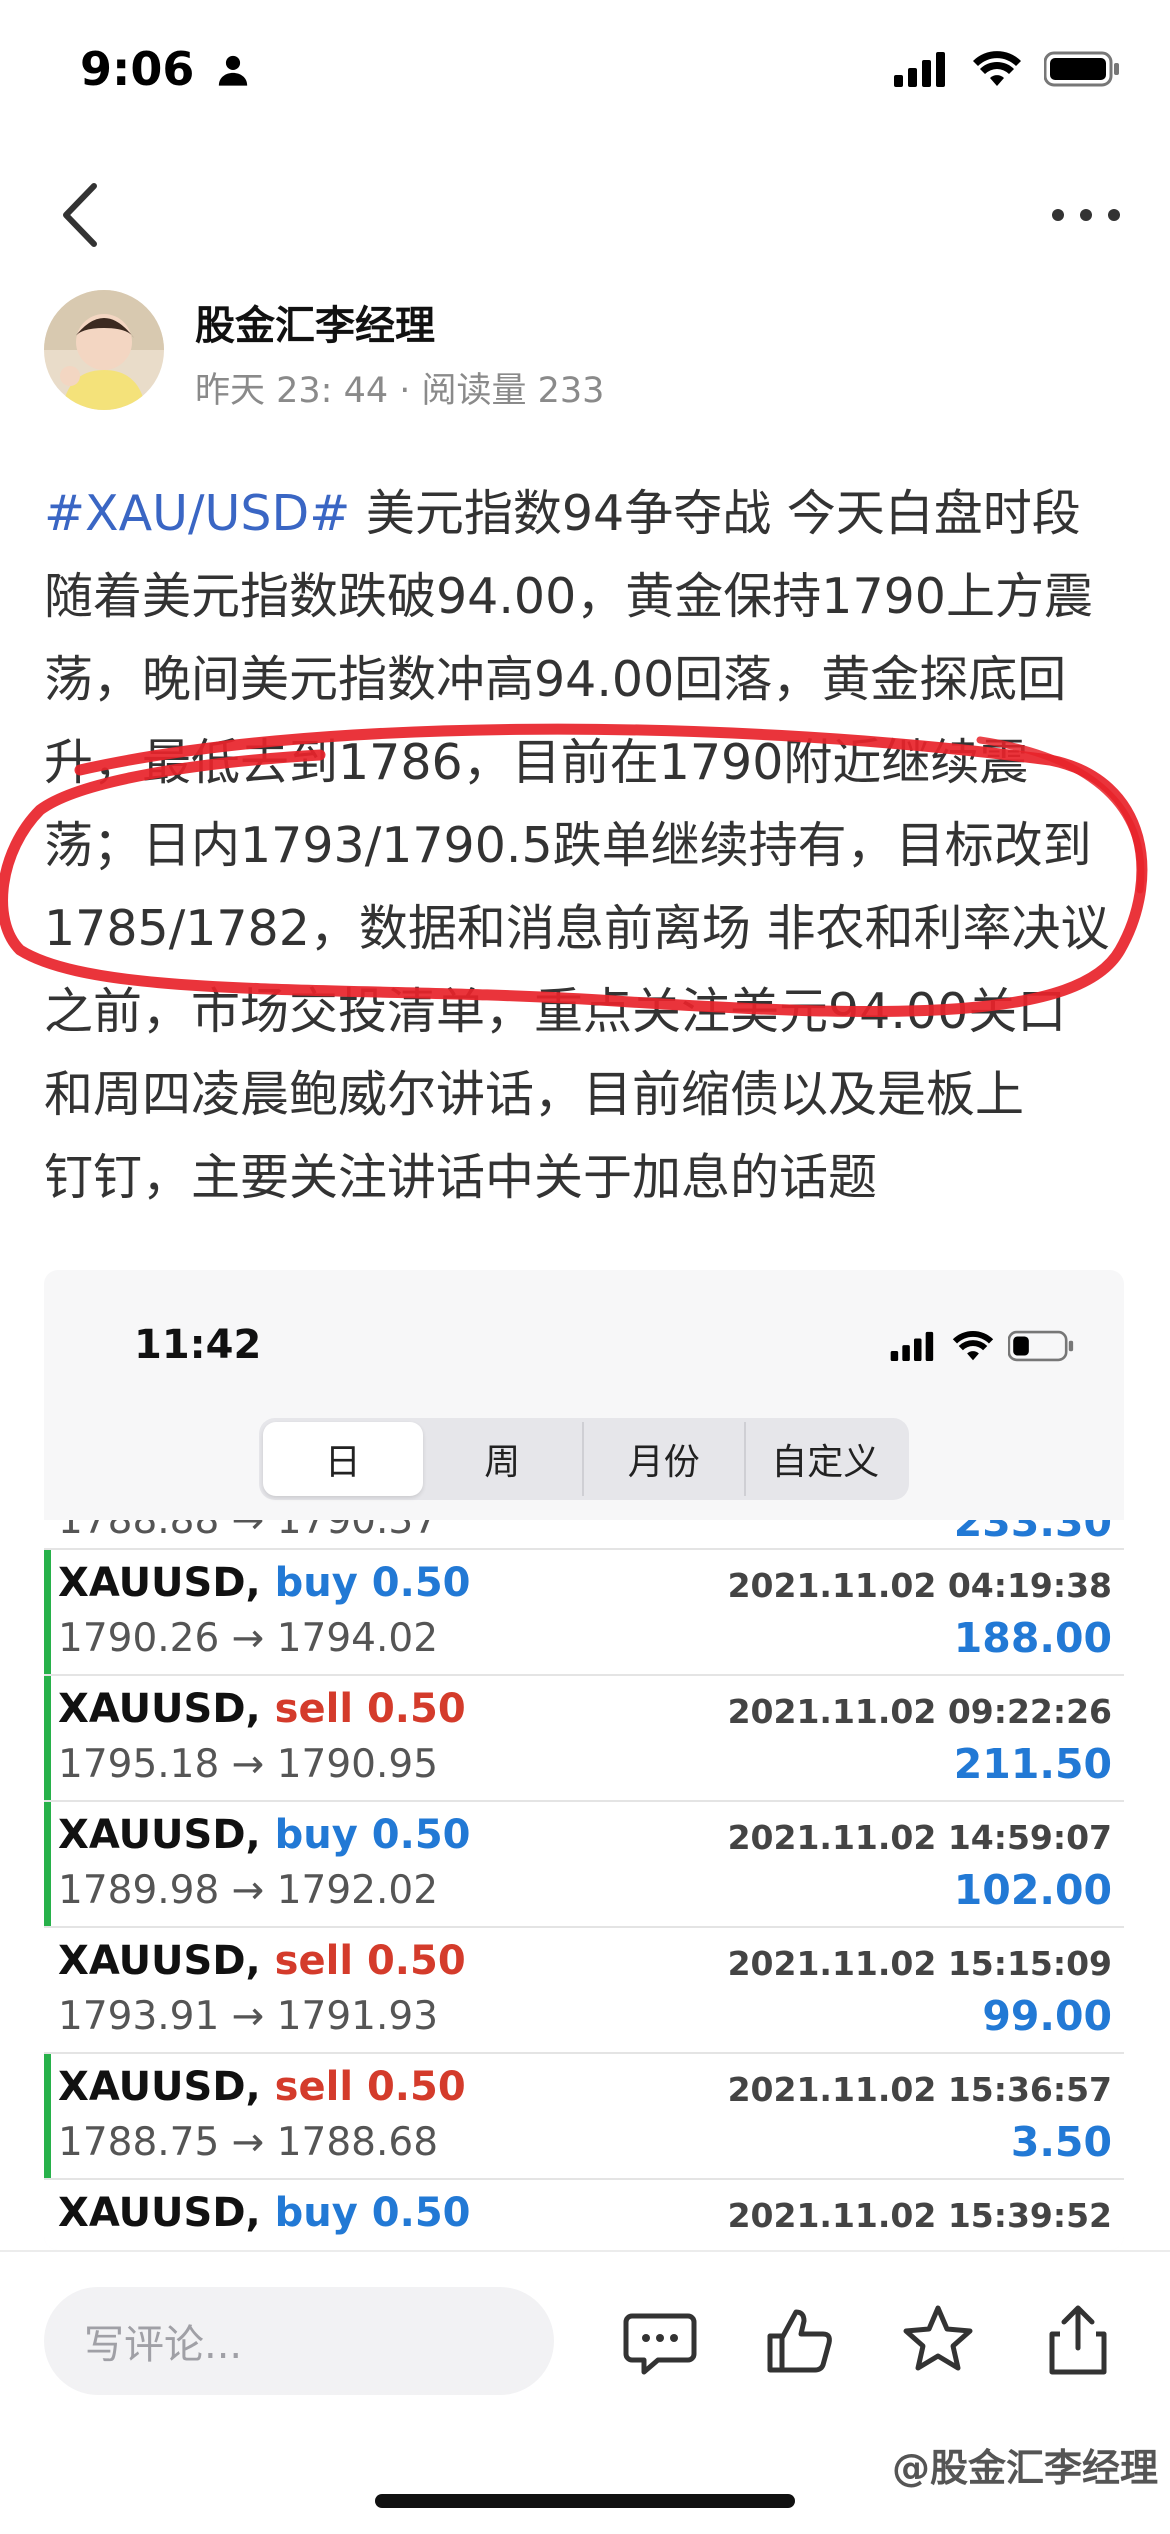 Image resolution: width=1170 pixels, height=2534 pixels. I want to click on screenshot-status-time: 11:42, so click(198, 1345).